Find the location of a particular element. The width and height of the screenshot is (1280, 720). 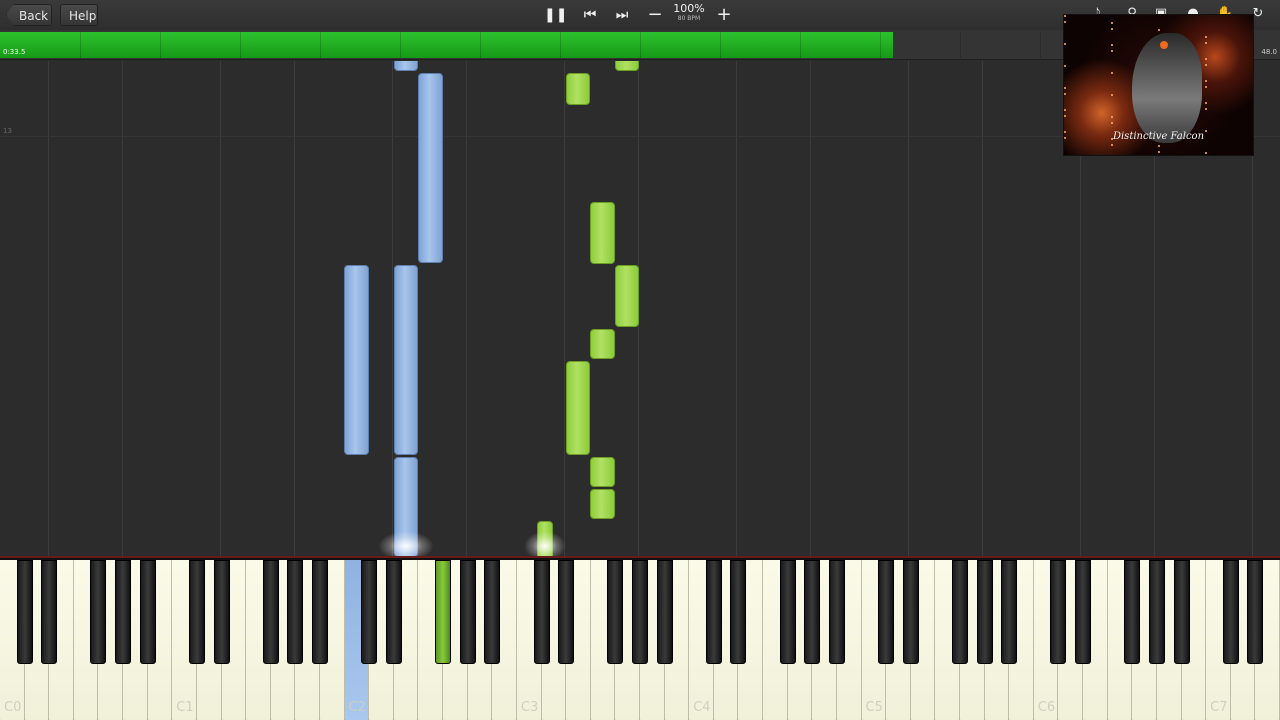

black-key-f-sharp1 is located at coordinates (270, 612).